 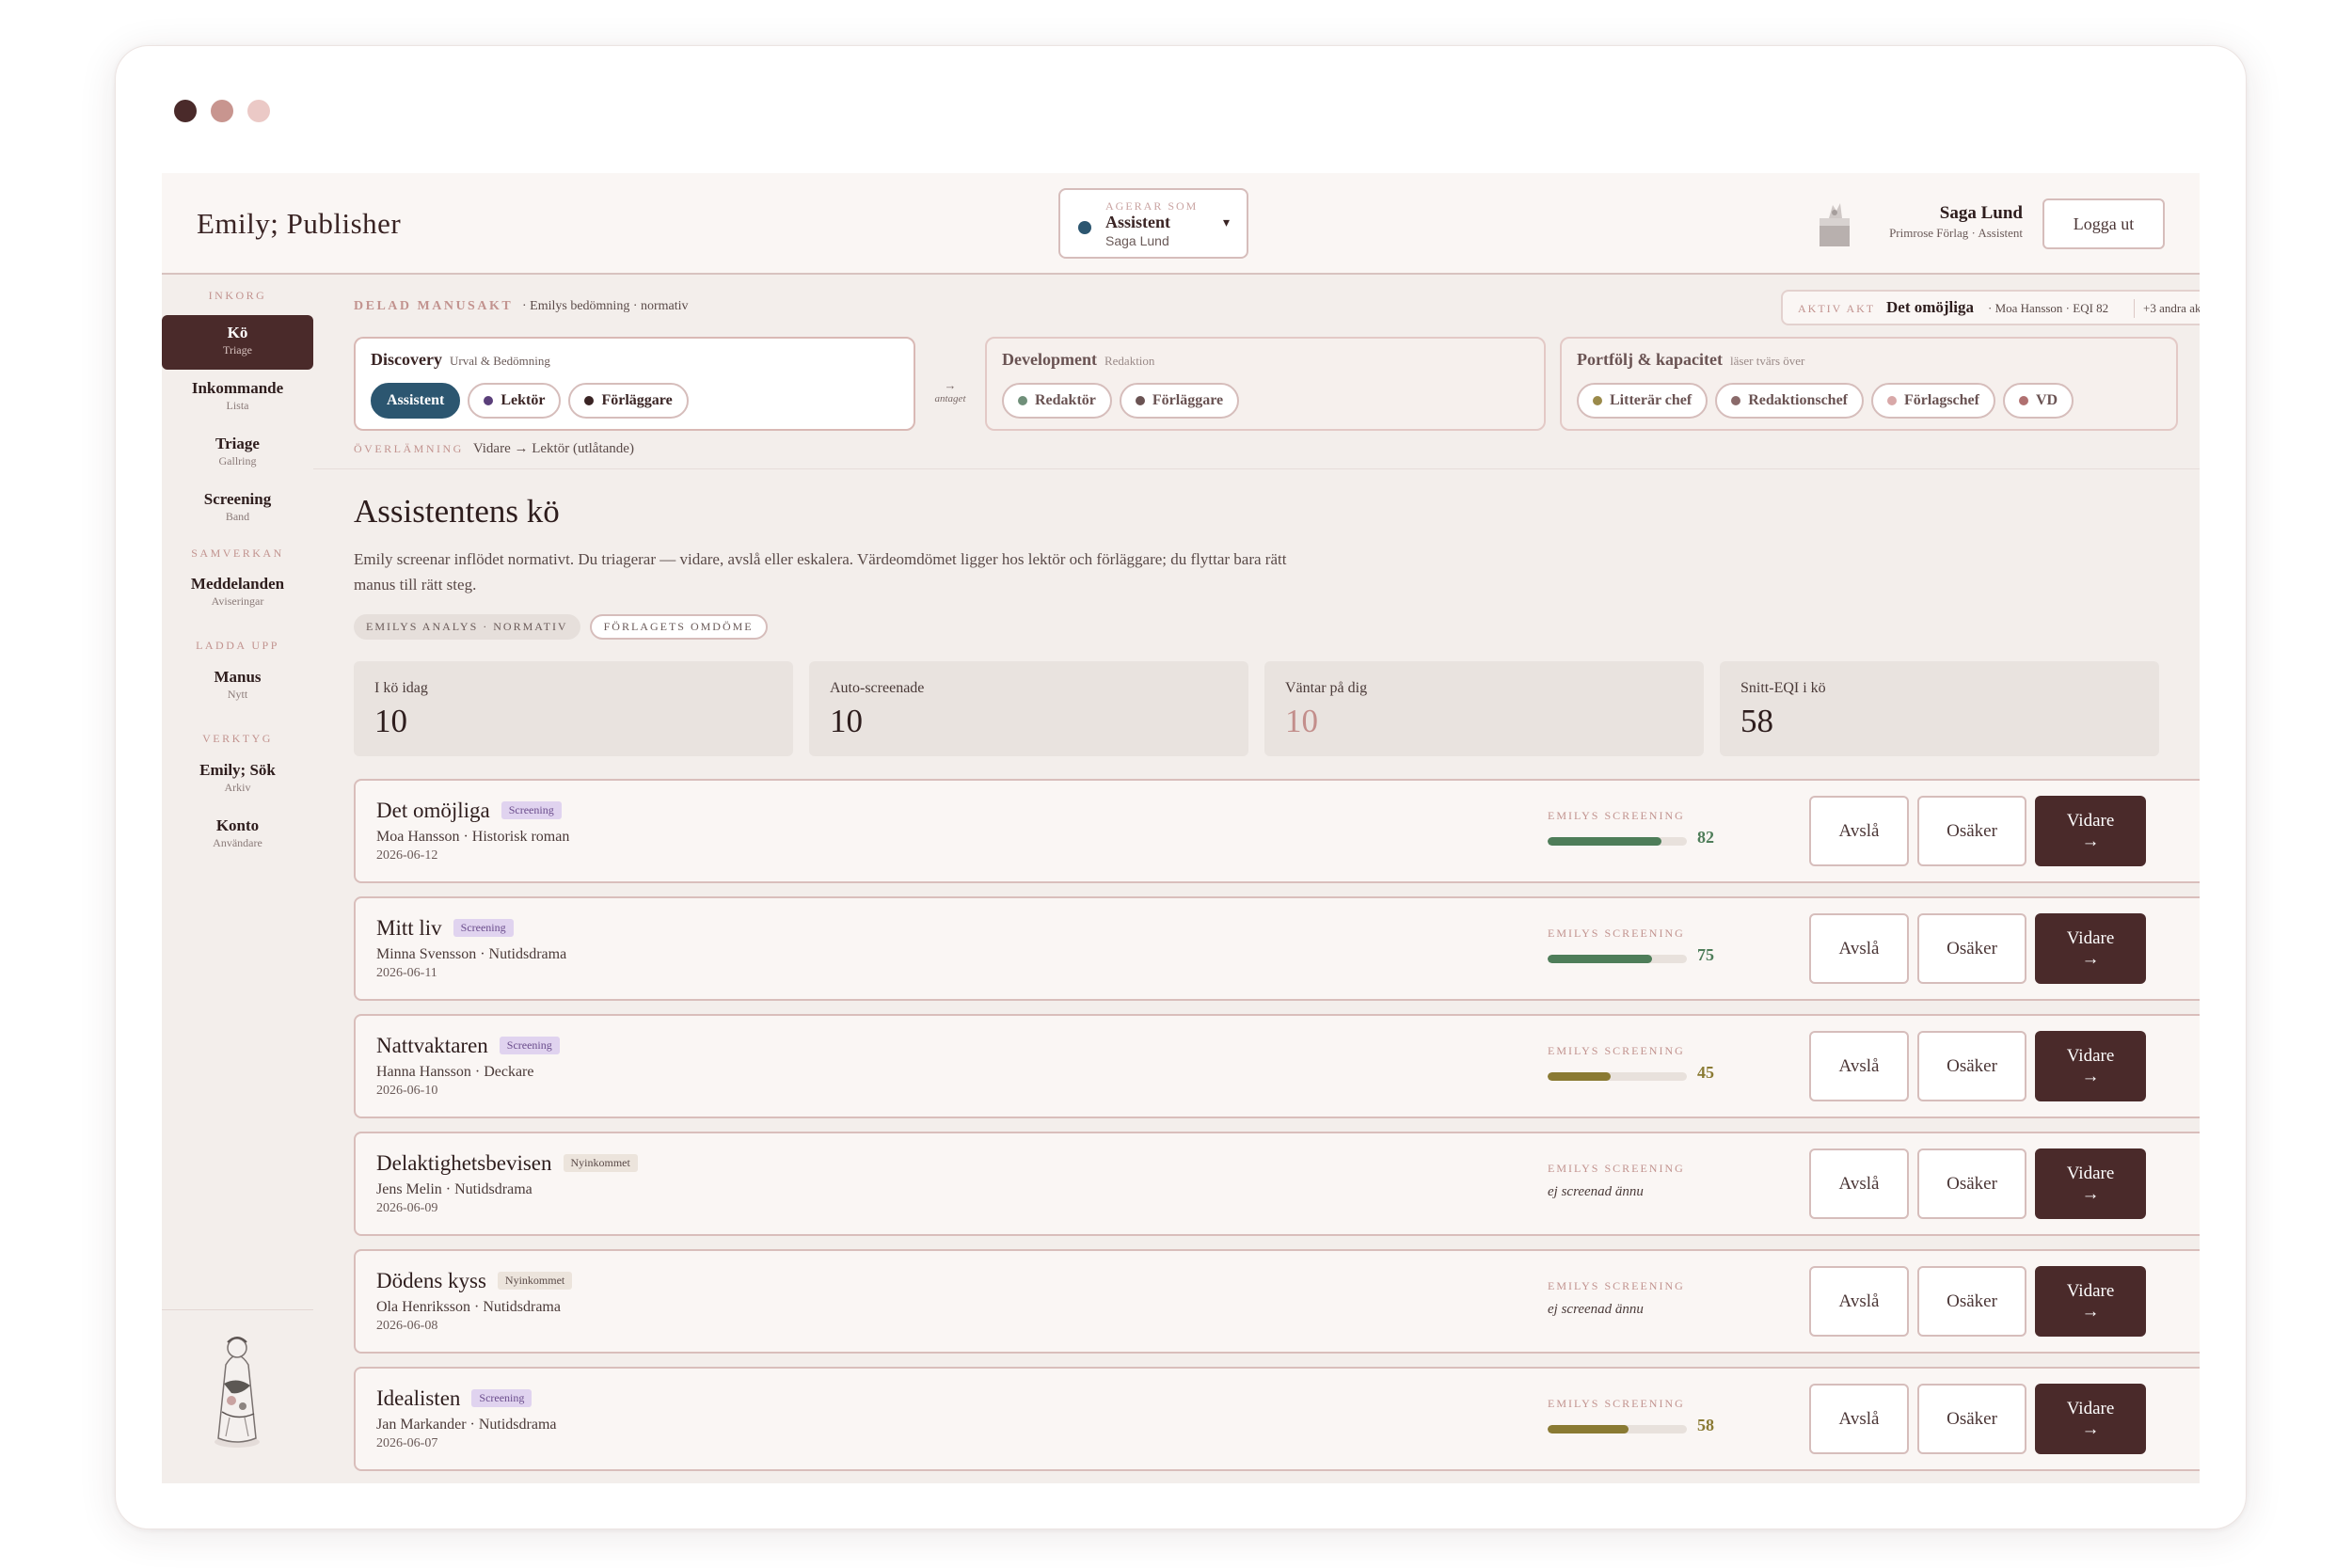 I want to click on window-controls, so click(x=222, y=111).